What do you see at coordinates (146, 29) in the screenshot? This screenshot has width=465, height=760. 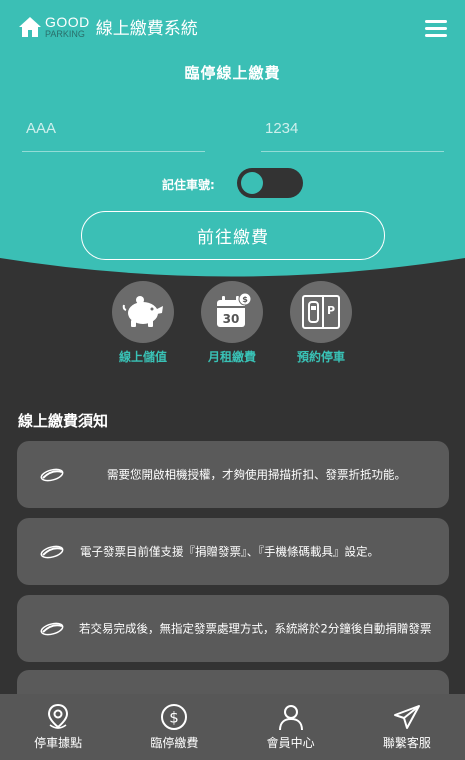 I see `app-title: 線上繳費系統` at bounding box center [146, 29].